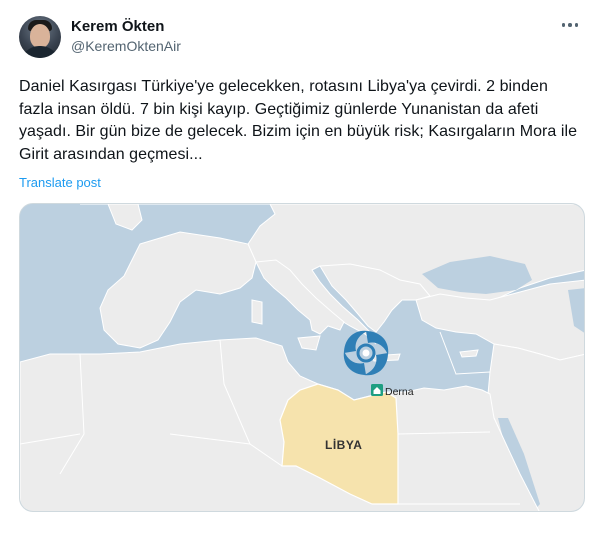 Image resolution: width=593 pixels, height=534 pixels. Describe the element at coordinates (257, 312) in the screenshot. I see `sardinia-land` at that location.